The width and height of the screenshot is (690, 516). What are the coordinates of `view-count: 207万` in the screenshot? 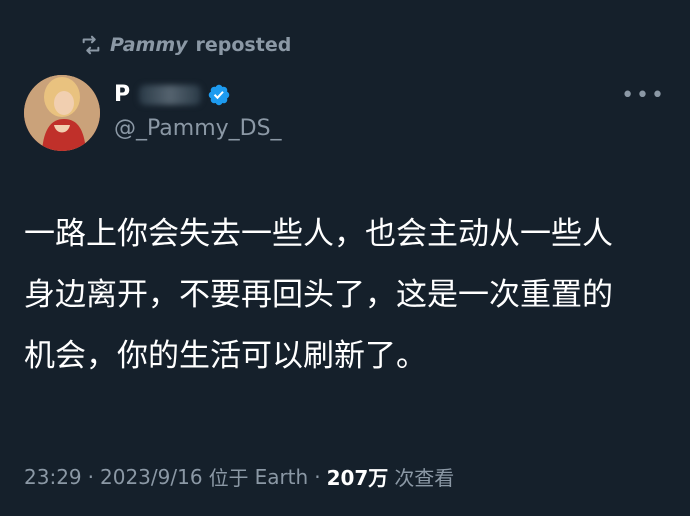 It's located at (358, 476).